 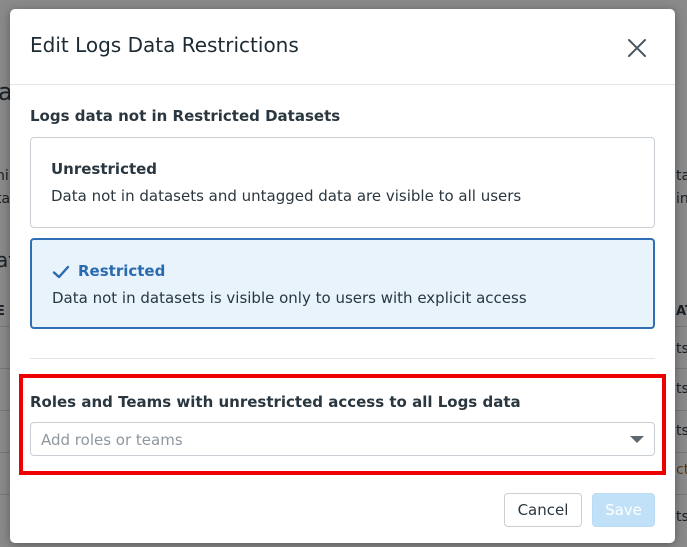 I want to click on bg-text-fragment: inf, so click(x=681, y=199).